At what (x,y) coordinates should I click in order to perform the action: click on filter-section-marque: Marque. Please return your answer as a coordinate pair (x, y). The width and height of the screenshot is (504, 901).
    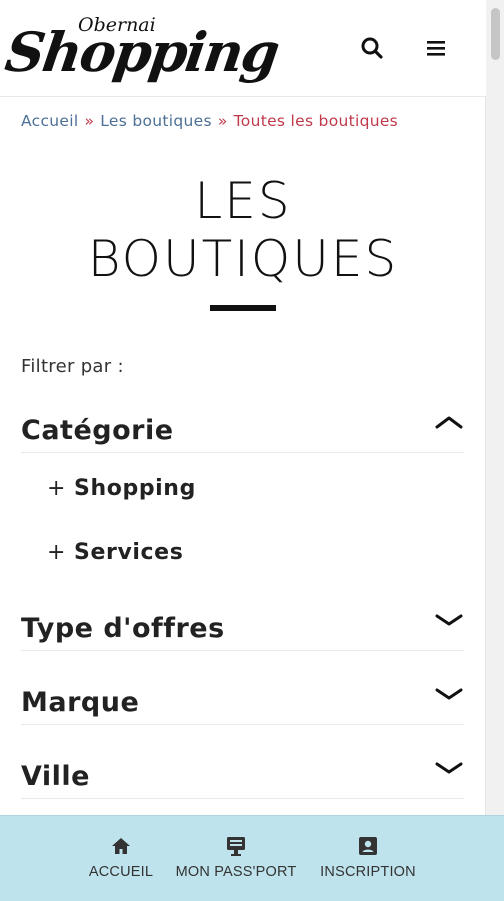
    Looking at the image, I should click on (242, 697).